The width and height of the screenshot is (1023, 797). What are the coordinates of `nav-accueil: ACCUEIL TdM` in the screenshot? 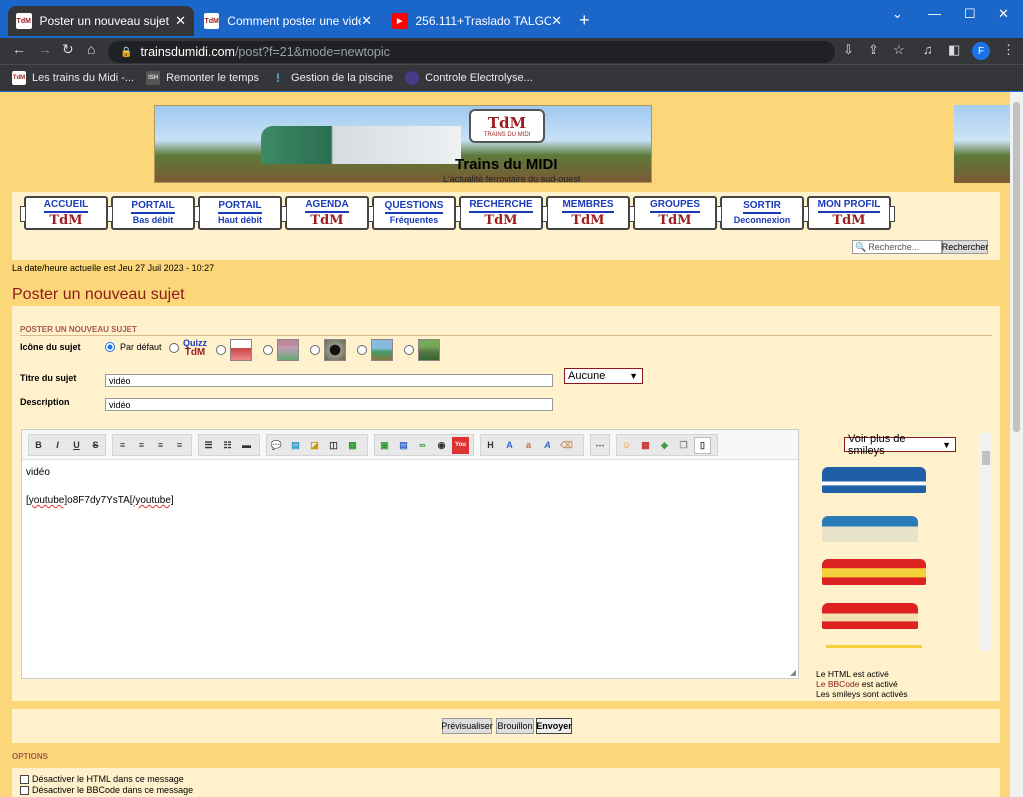 It's located at (66, 213).